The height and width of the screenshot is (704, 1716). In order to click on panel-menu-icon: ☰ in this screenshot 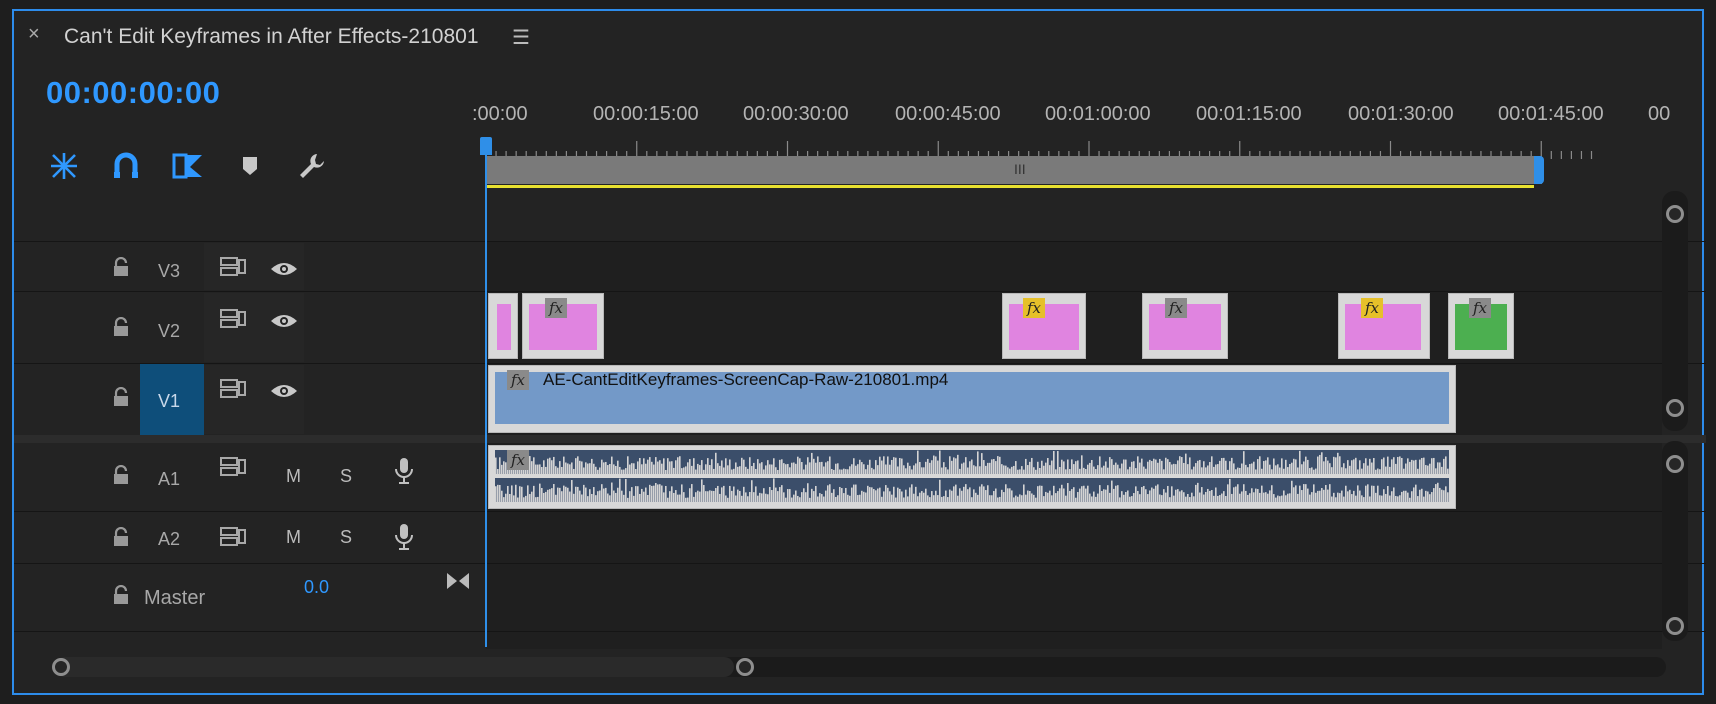, I will do `click(521, 37)`.